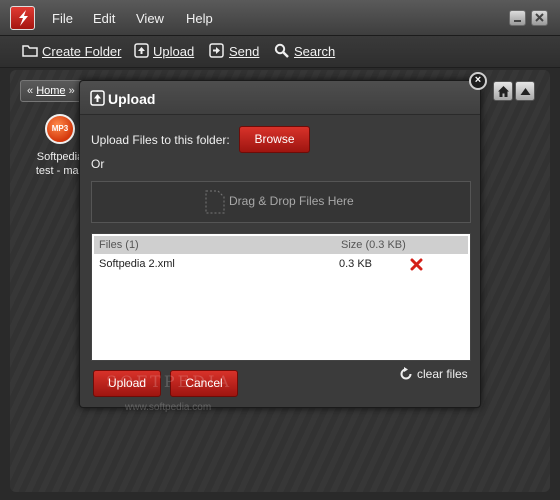  Describe the element at coordinates (244, 51) in the screenshot. I see `send-button: Send` at that location.